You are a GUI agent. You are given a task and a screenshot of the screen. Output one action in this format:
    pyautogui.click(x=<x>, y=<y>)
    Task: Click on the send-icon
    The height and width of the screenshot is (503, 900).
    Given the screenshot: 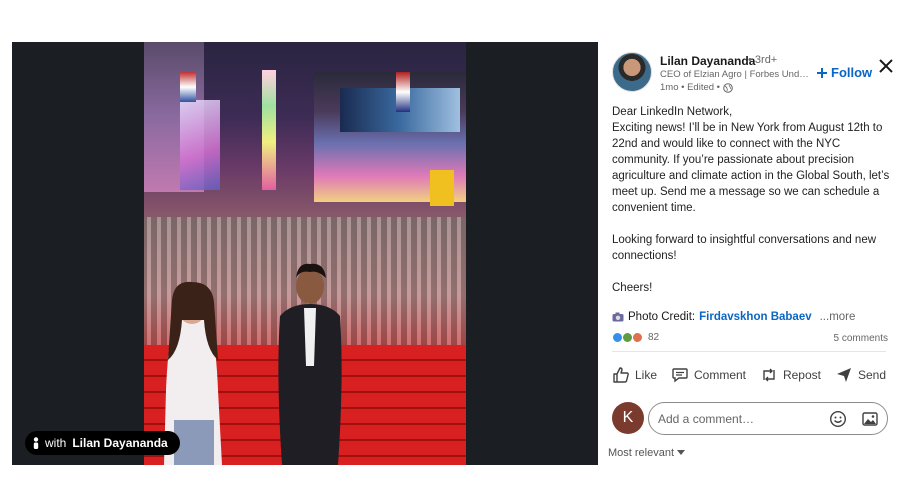 What is the action you would take?
    pyautogui.click(x=843, y=375)
    